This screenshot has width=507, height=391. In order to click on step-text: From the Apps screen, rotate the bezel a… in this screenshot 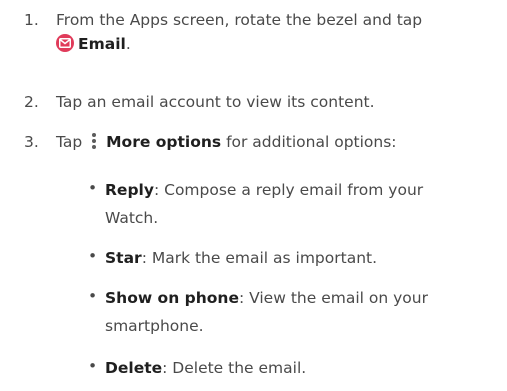, I will do `click(281, 32)`.